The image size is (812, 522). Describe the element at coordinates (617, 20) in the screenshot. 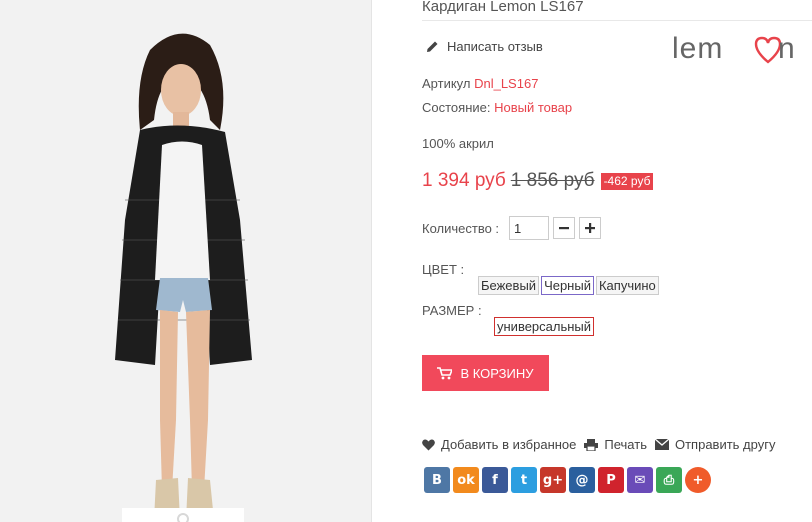

I see `title-divider` at that location.